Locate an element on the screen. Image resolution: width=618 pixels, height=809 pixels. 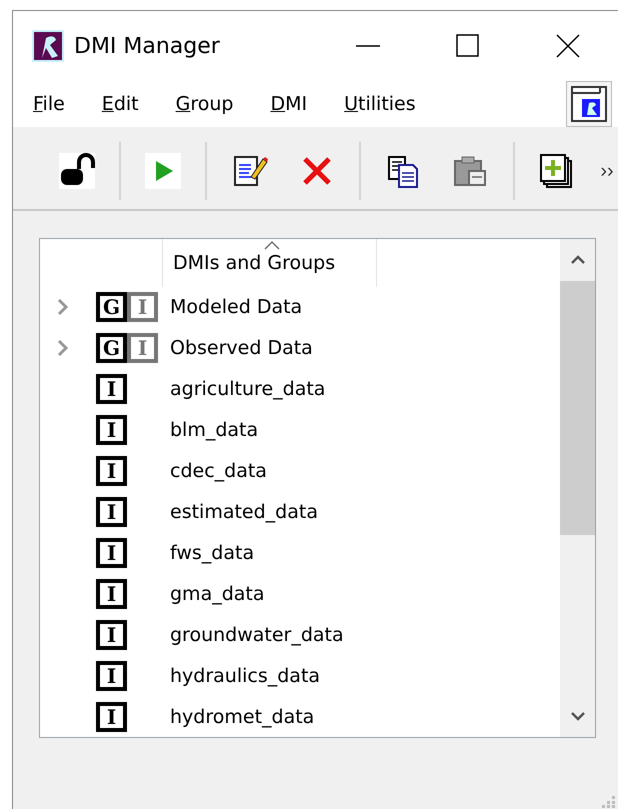
tree-item-label: gma_data is located at coordinates (217, 593).